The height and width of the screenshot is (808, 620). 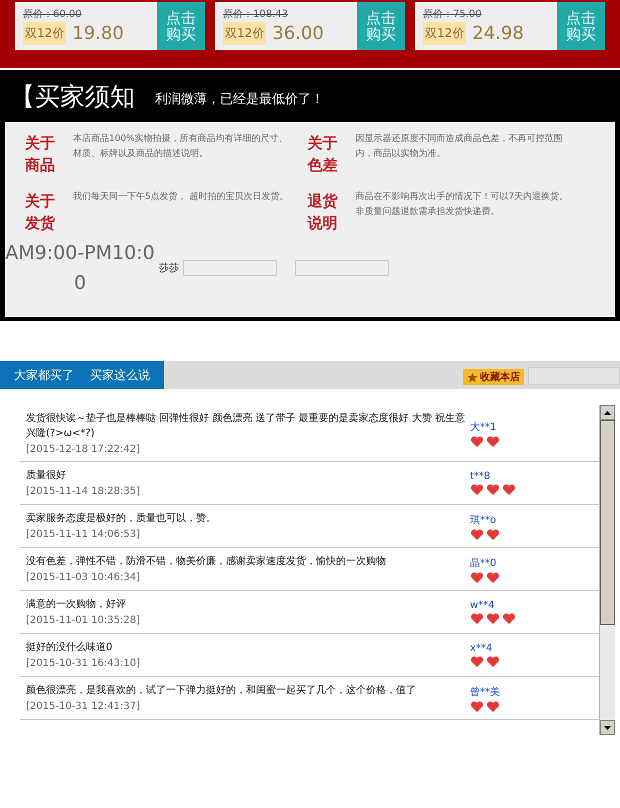 What do you see at coordinates (472, 377) in the screenshot?
I see `star-icon` at bounding box center [472, 377].